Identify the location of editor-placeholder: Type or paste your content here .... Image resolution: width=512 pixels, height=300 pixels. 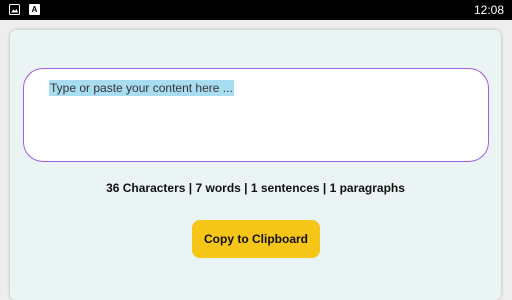
(141, 88).